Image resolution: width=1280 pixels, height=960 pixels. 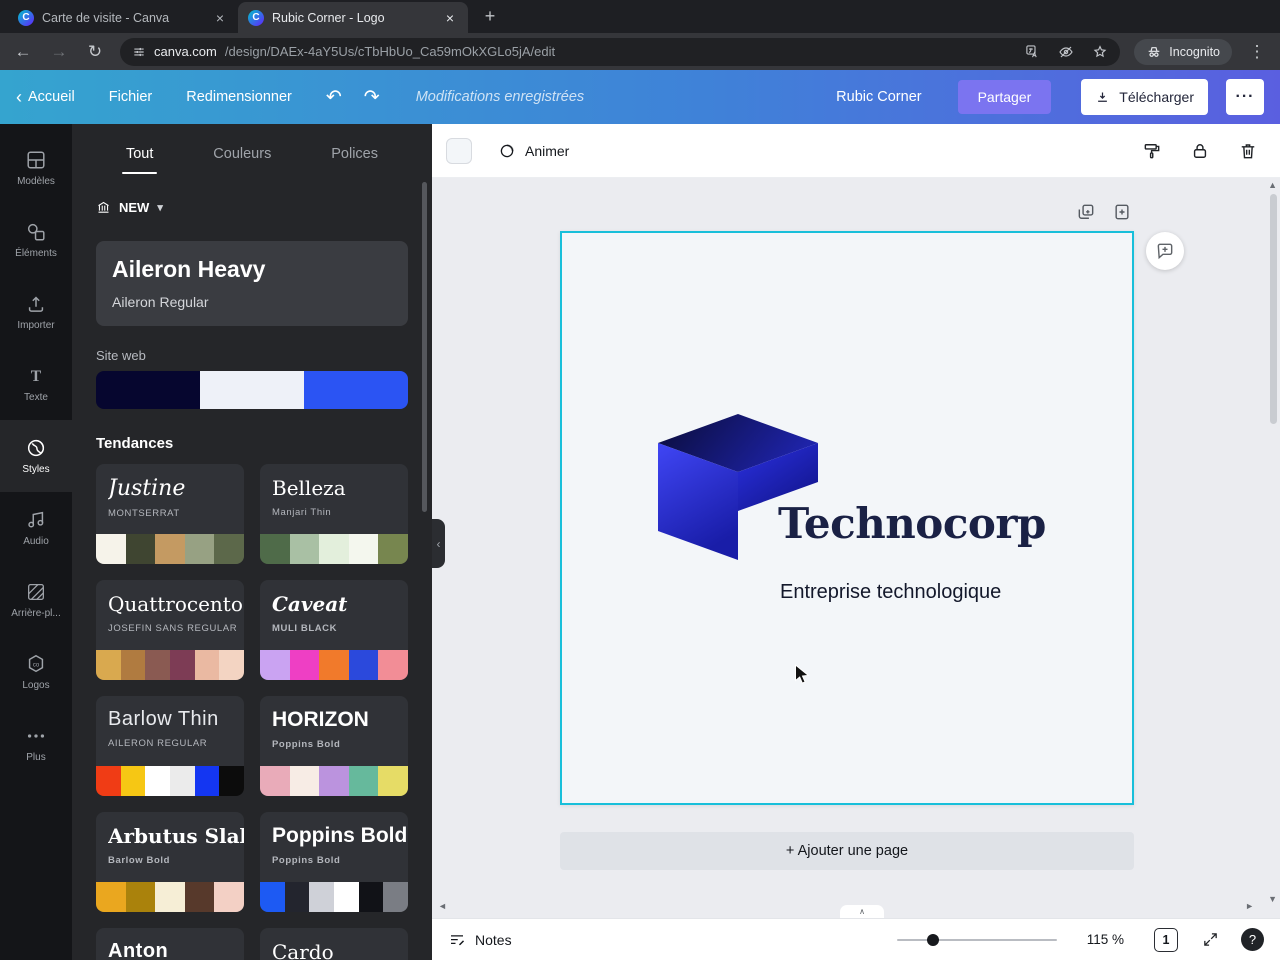 What do you see at coordinates (1249, 906) in the screenshot?
I see `hscroll-right-arrow: ►` at bounding box center [1249, 906].